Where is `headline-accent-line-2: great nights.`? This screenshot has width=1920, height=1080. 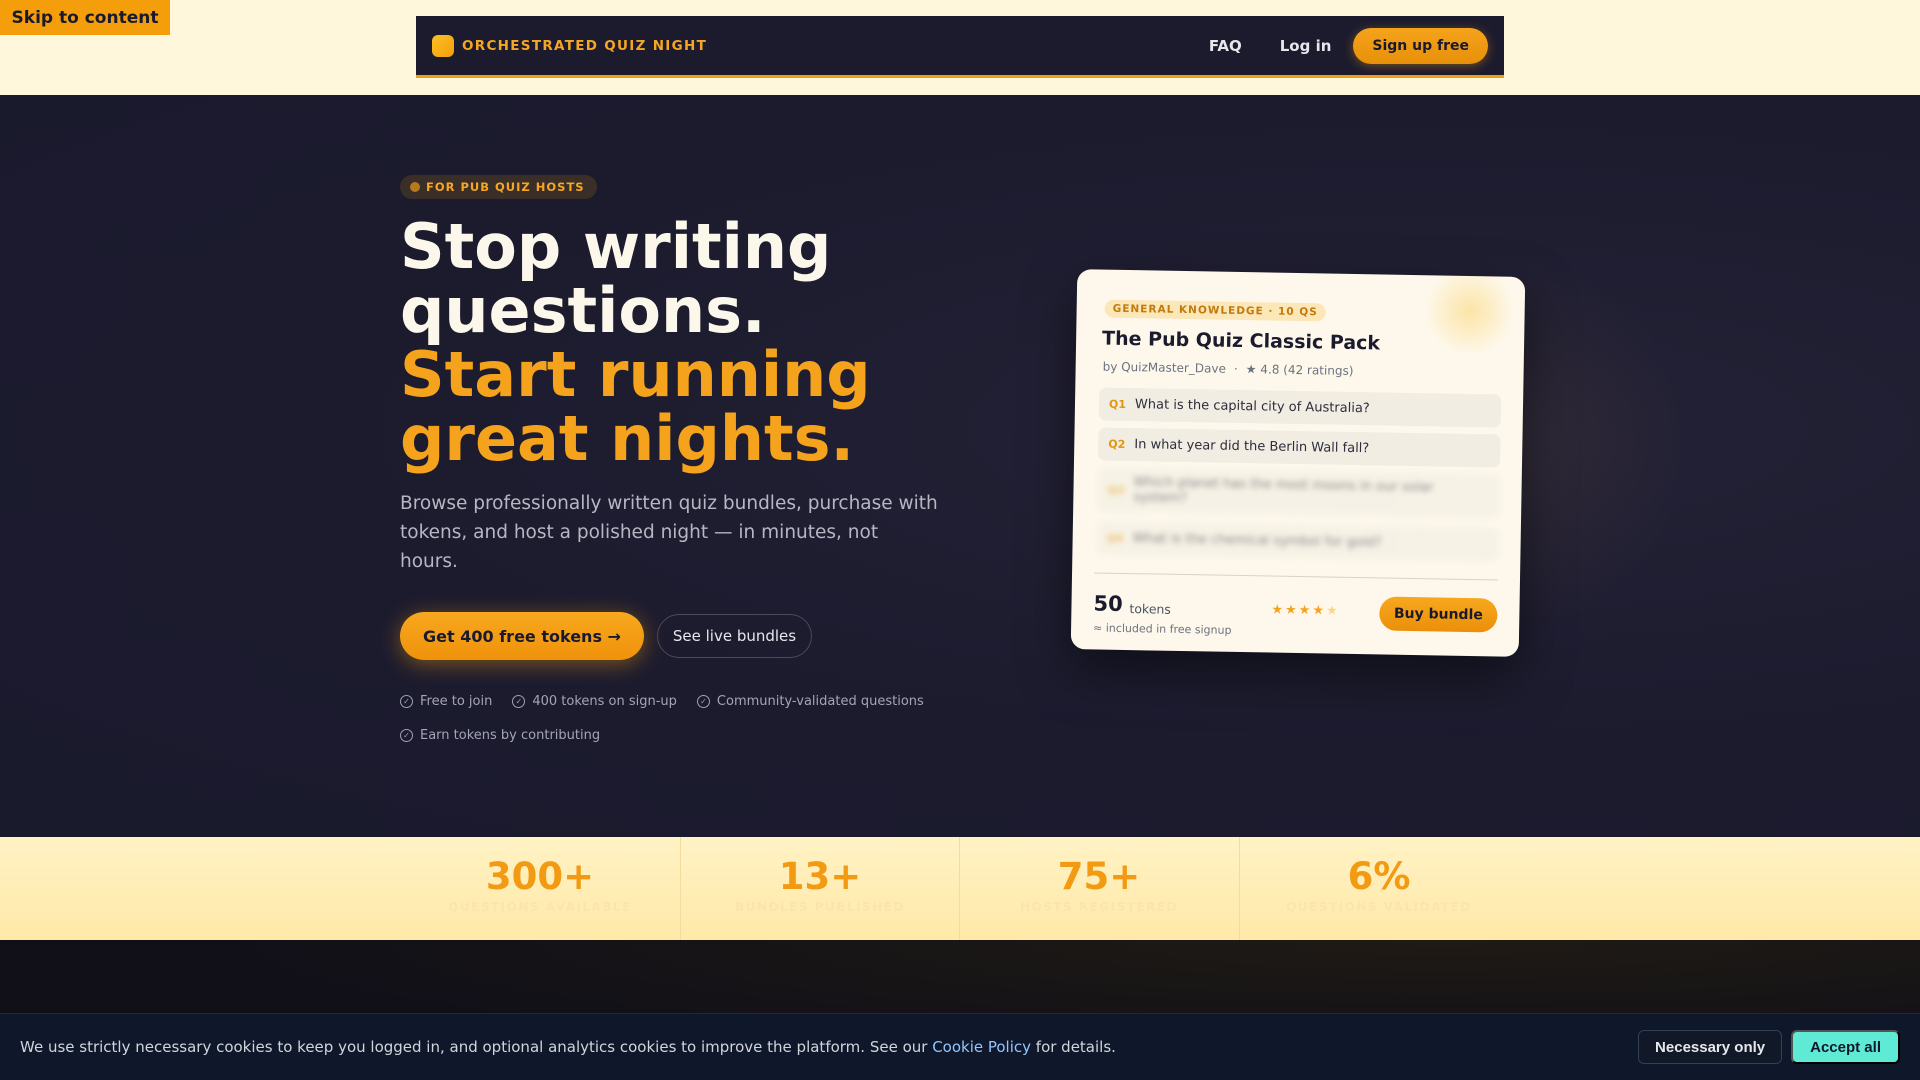
headline-accent-line-2: great nights. is located at coordinates (627, 438).